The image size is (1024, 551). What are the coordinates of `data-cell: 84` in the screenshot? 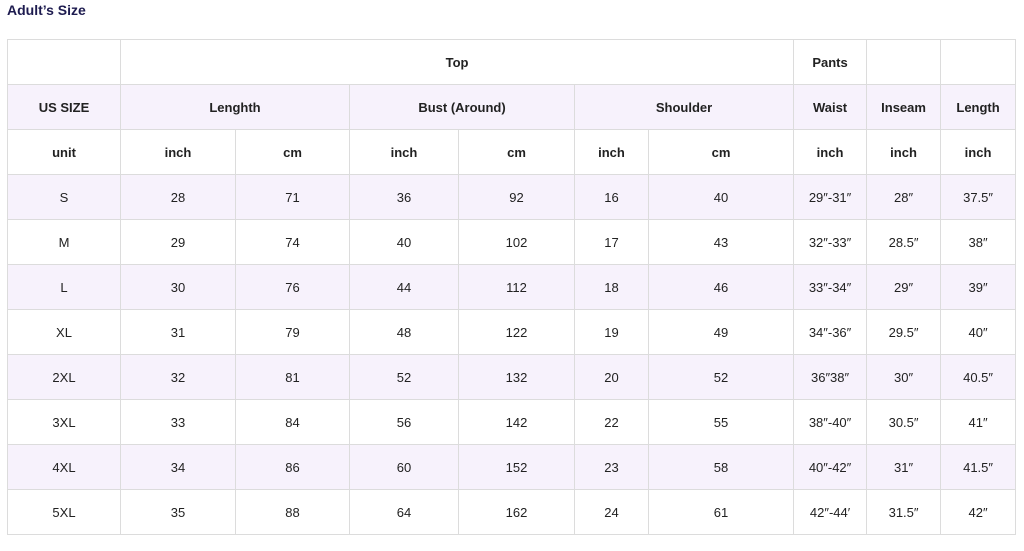 It's located at (292, 422).